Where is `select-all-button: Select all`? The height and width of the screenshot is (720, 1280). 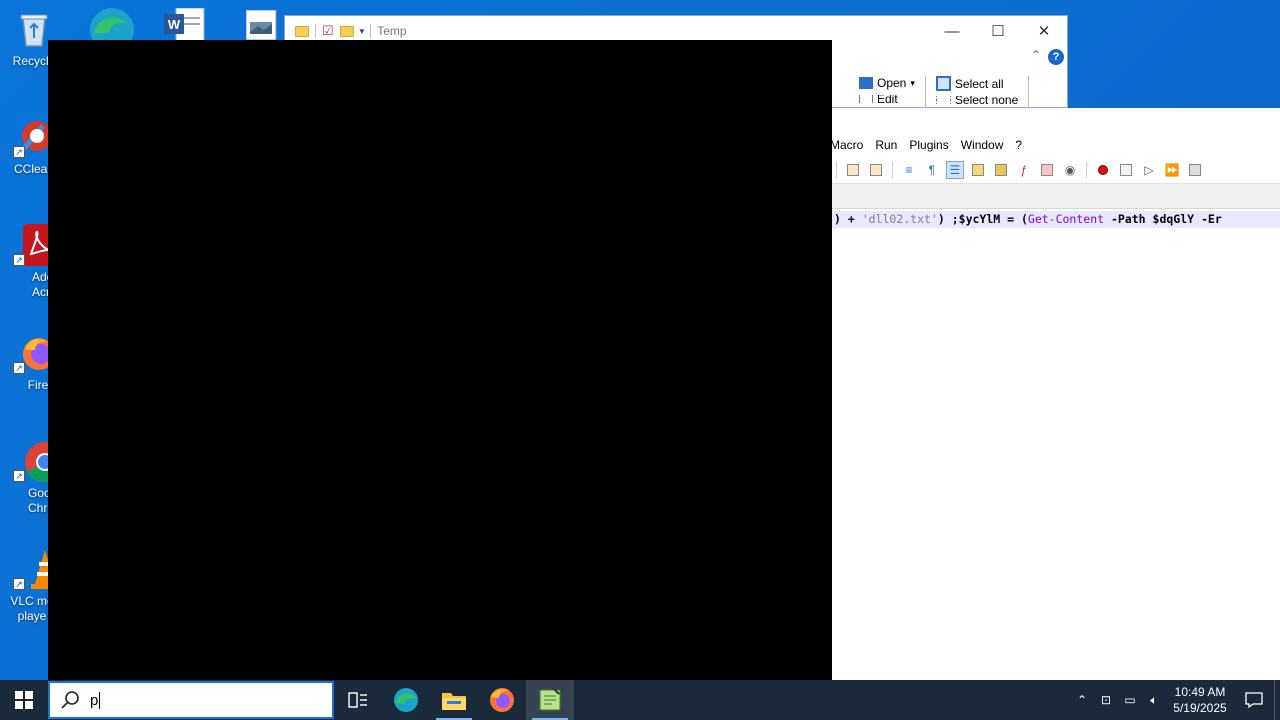
select-all-button: Select all is located at coordinates (976, 83).